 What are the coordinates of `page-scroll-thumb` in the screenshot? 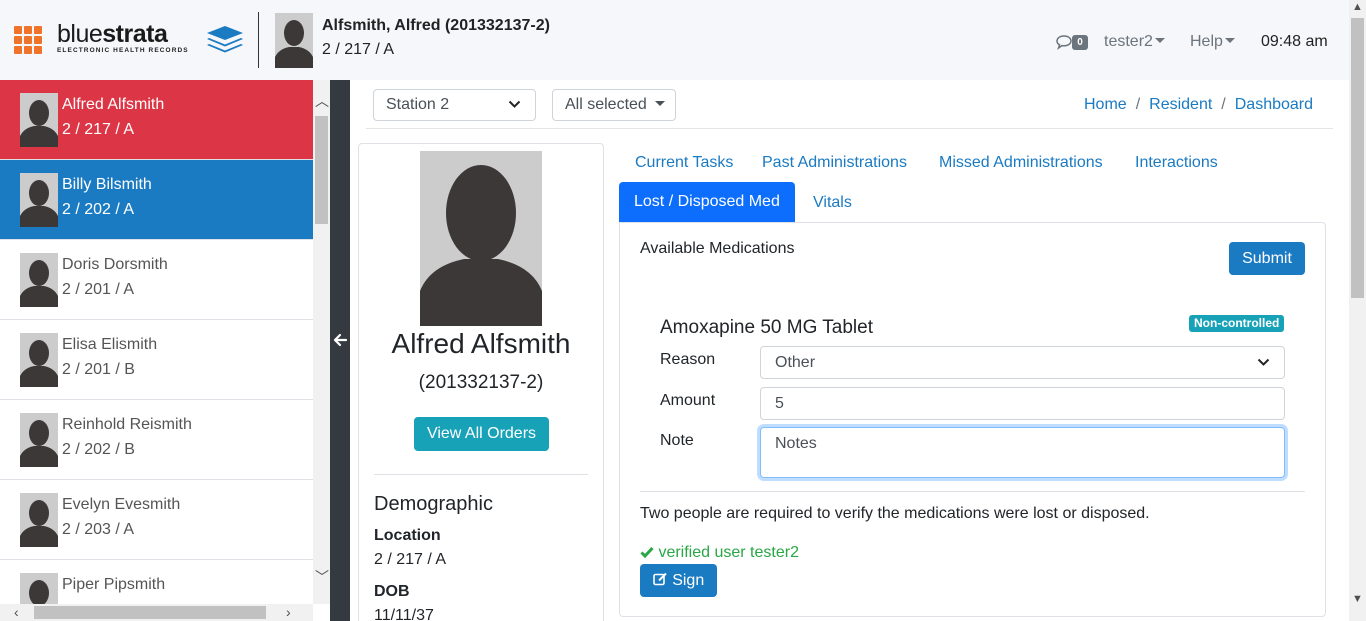 It's located at (1357, 158).